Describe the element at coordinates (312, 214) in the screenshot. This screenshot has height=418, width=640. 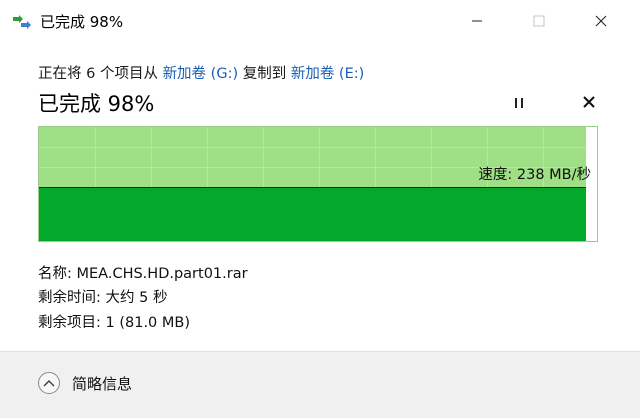
I see `speed-area` at that location.